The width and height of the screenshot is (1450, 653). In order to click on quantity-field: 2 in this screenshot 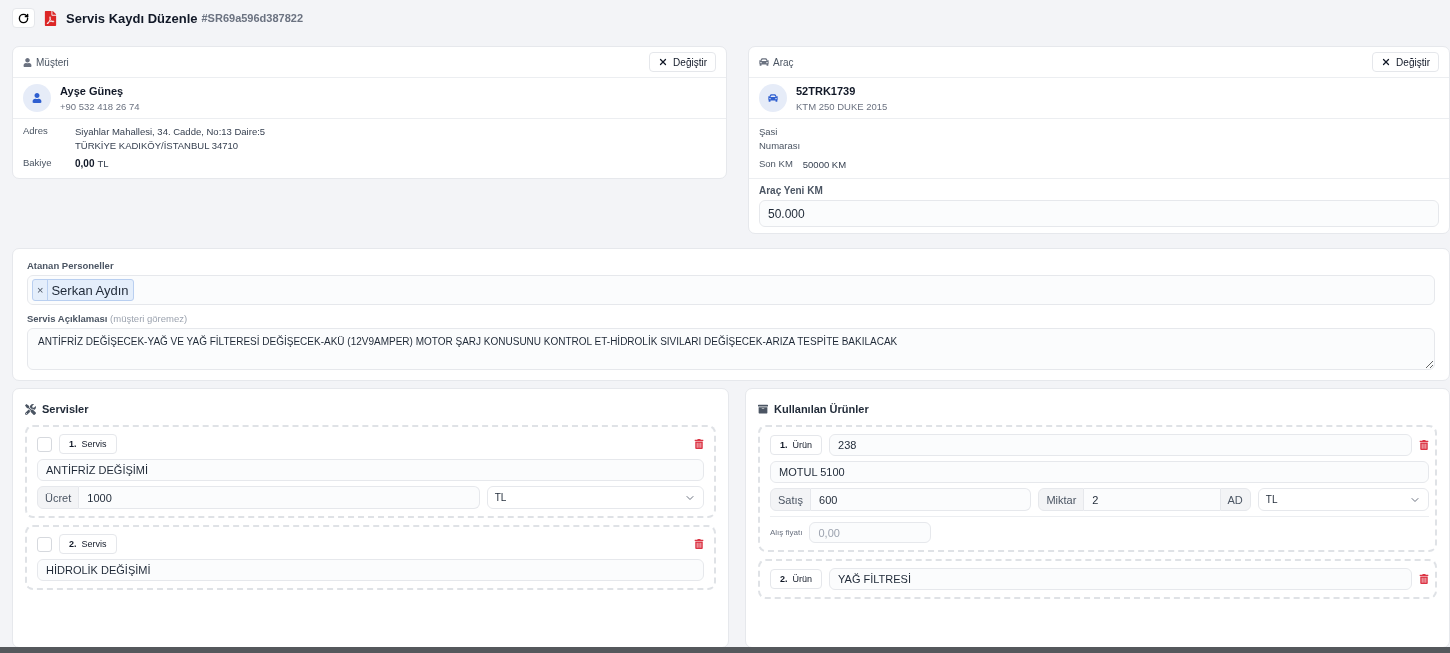, I will do `click(1152, 499)`.